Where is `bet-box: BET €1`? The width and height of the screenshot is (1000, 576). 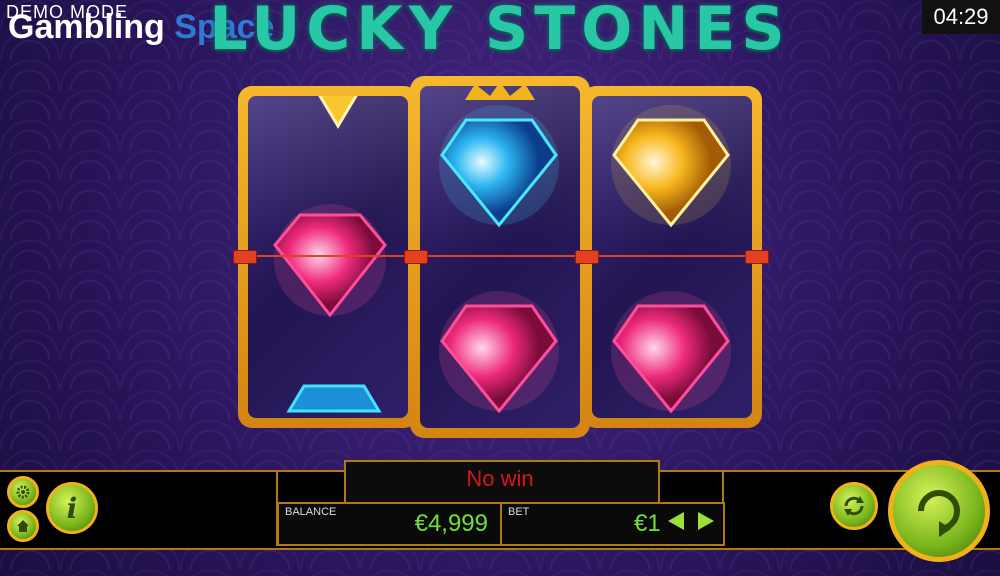 bet-box: BET €1 is located at coordinates (612, 524).